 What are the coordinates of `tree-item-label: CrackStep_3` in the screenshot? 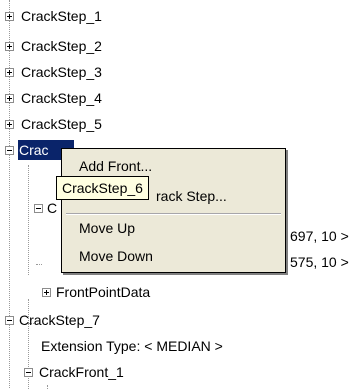 It's located at (61, 72).